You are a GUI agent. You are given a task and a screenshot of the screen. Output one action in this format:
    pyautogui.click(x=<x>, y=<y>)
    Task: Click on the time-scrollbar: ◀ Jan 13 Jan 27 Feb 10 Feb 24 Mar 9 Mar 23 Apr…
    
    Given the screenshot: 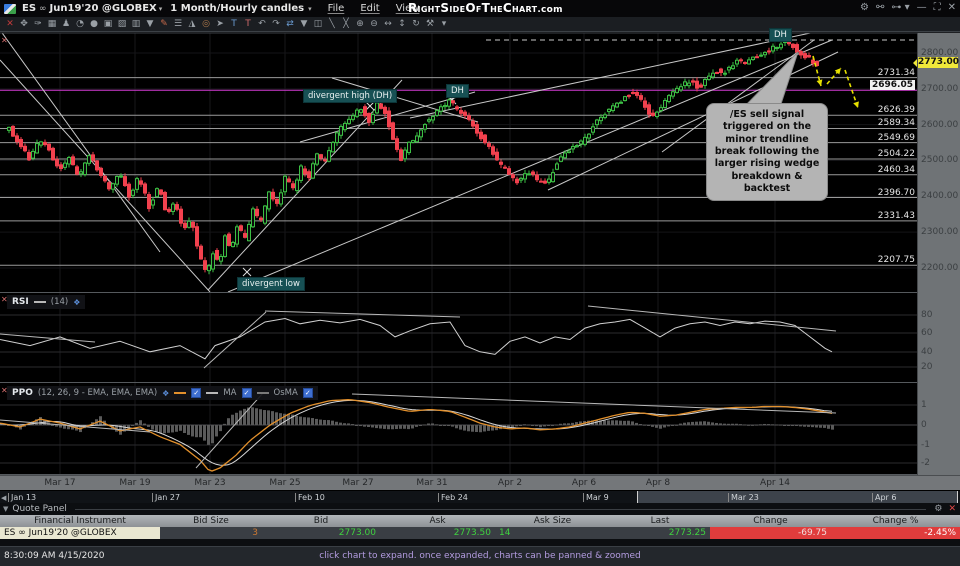 What is the action you would take?
    pyautogui.click(x=480, y=497)
    